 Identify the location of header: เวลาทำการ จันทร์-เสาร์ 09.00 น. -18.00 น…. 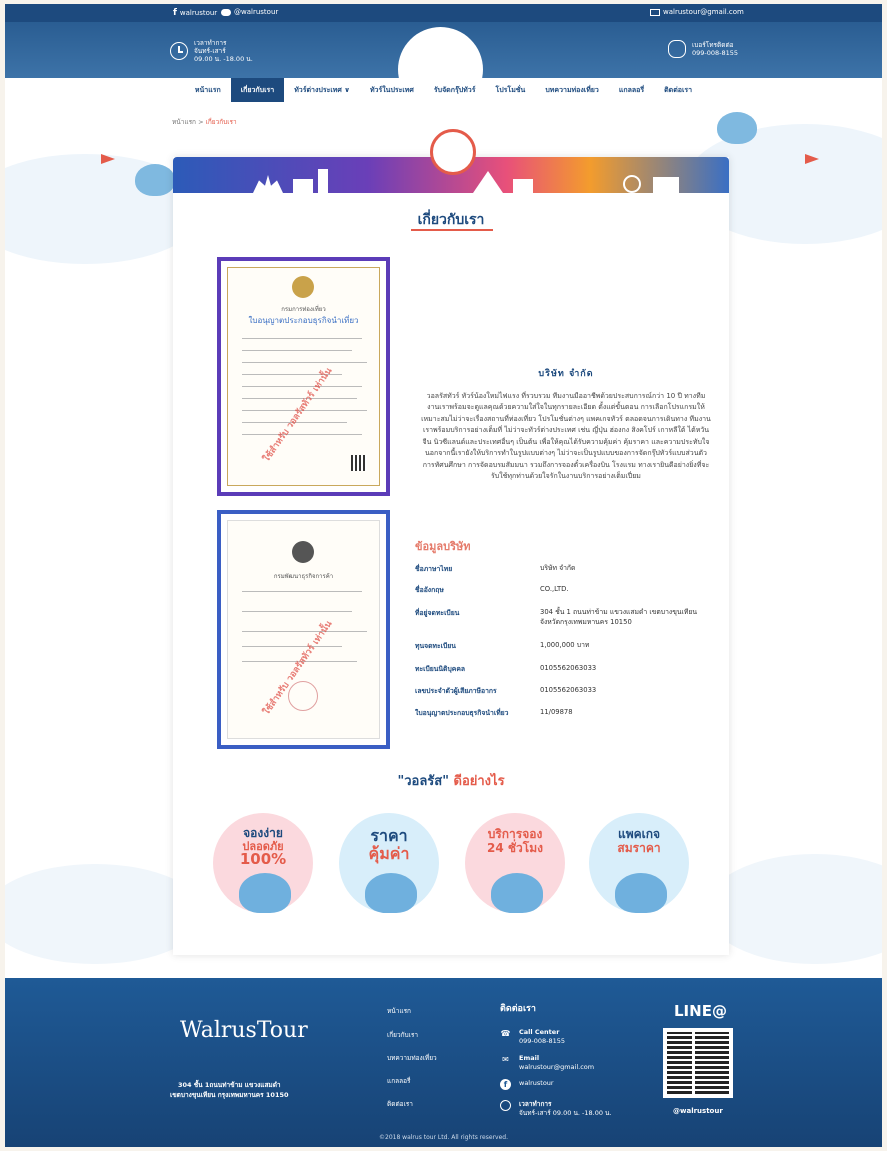
(443, 67).